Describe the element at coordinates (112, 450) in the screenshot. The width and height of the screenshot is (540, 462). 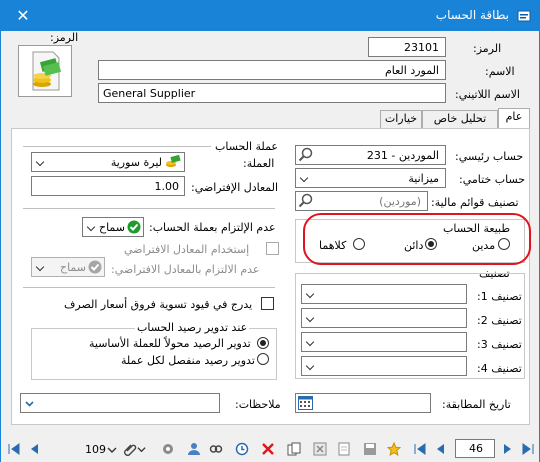
I see `count-dropdown-icon` at that location.